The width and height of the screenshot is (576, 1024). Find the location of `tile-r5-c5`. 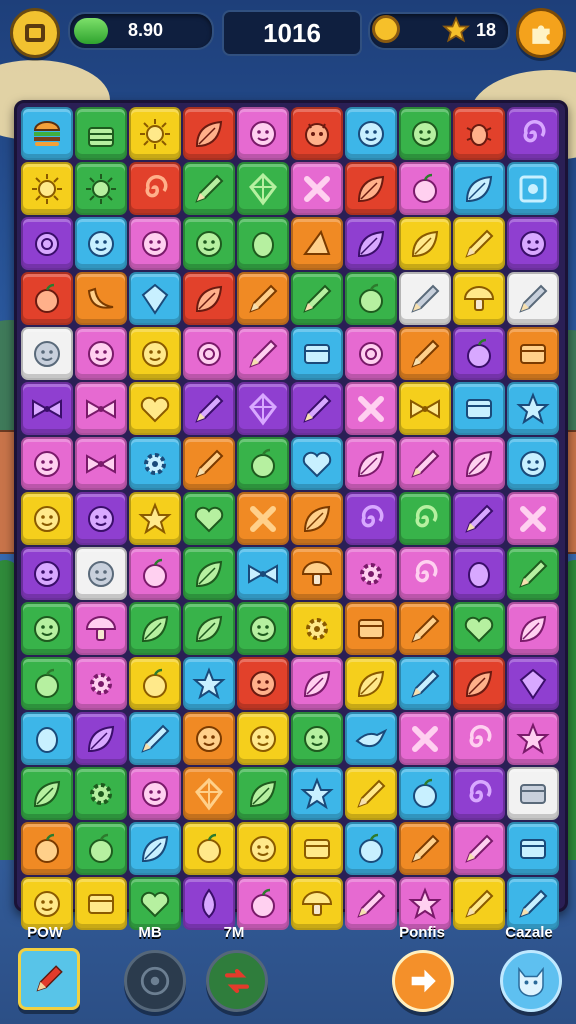

tile-r5-c5 is located at coordinates (263, 353).